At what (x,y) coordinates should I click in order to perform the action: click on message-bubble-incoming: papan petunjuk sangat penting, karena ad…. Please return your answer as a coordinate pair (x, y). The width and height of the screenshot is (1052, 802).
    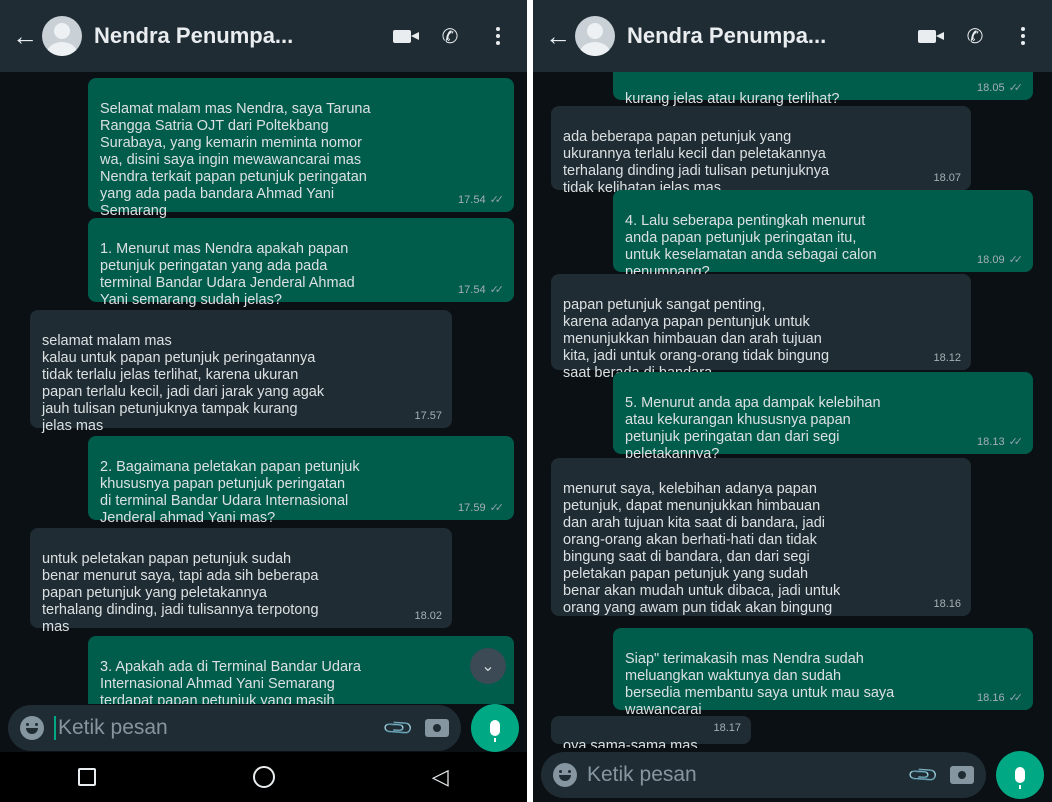
    Looking at the image, I should click on (761, 327).